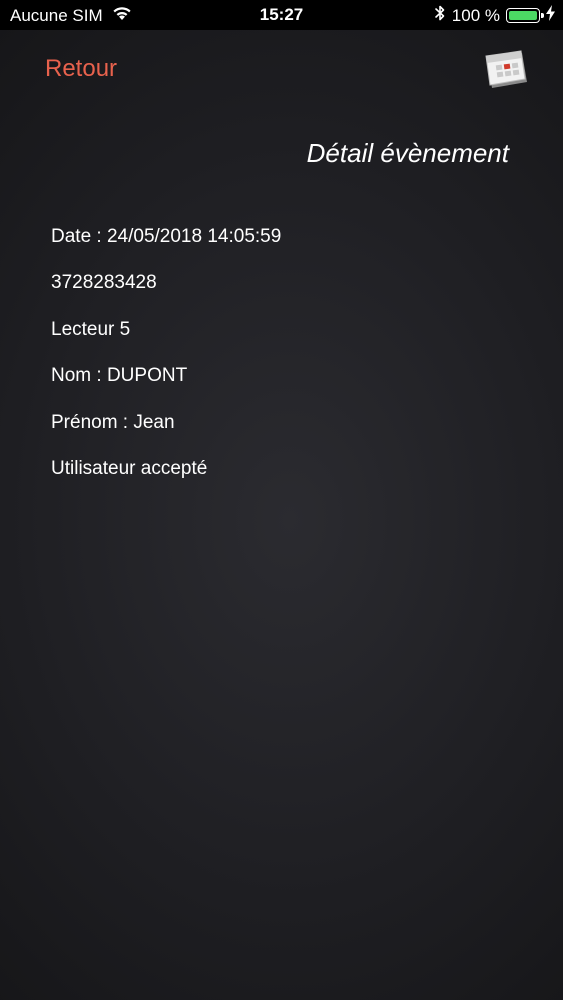 The height and width of the screenshot is (1000, 563). What do you see at coordinates (113, 422) in the screenshot?
I see `detail-first-name: Prénom : Jean` at bounding box center [113, 422].